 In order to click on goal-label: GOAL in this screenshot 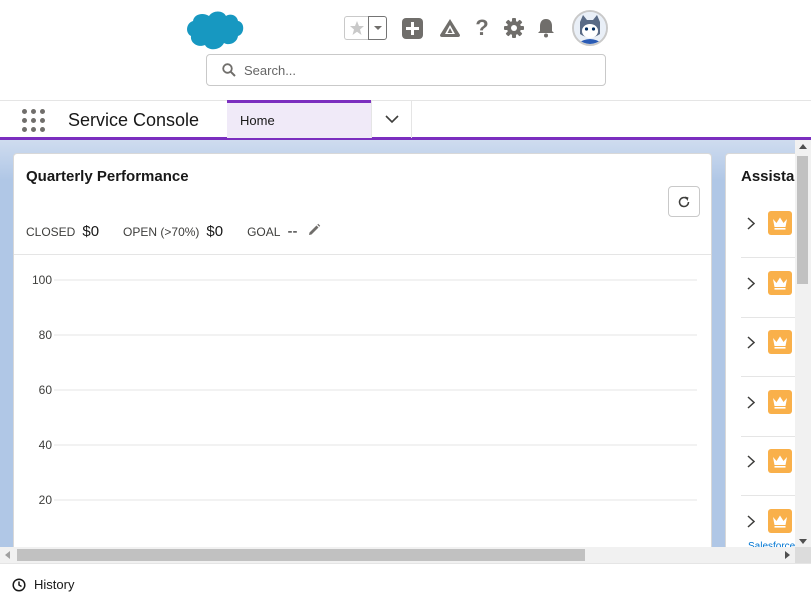, I will do `click(264, 232)`.